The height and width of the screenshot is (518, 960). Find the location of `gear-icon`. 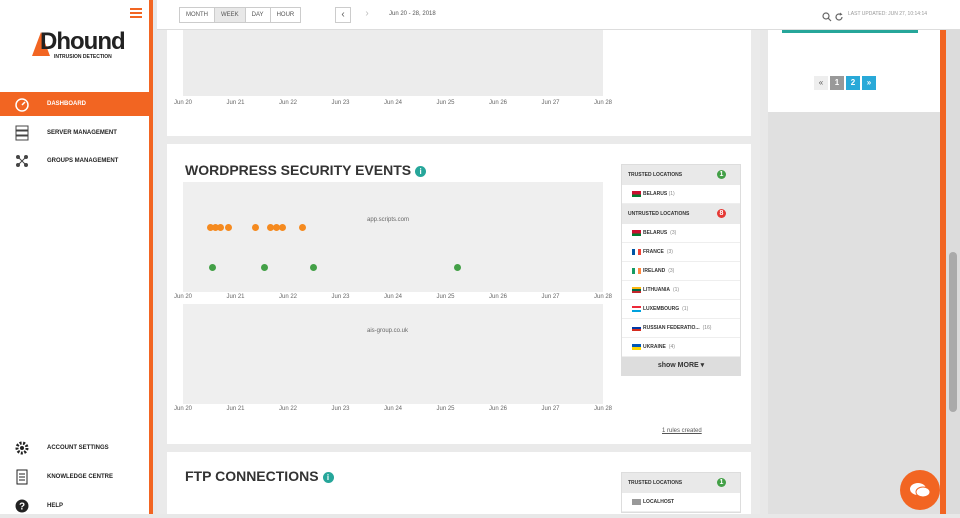

gear-icon is located at coordinates (22, 448).